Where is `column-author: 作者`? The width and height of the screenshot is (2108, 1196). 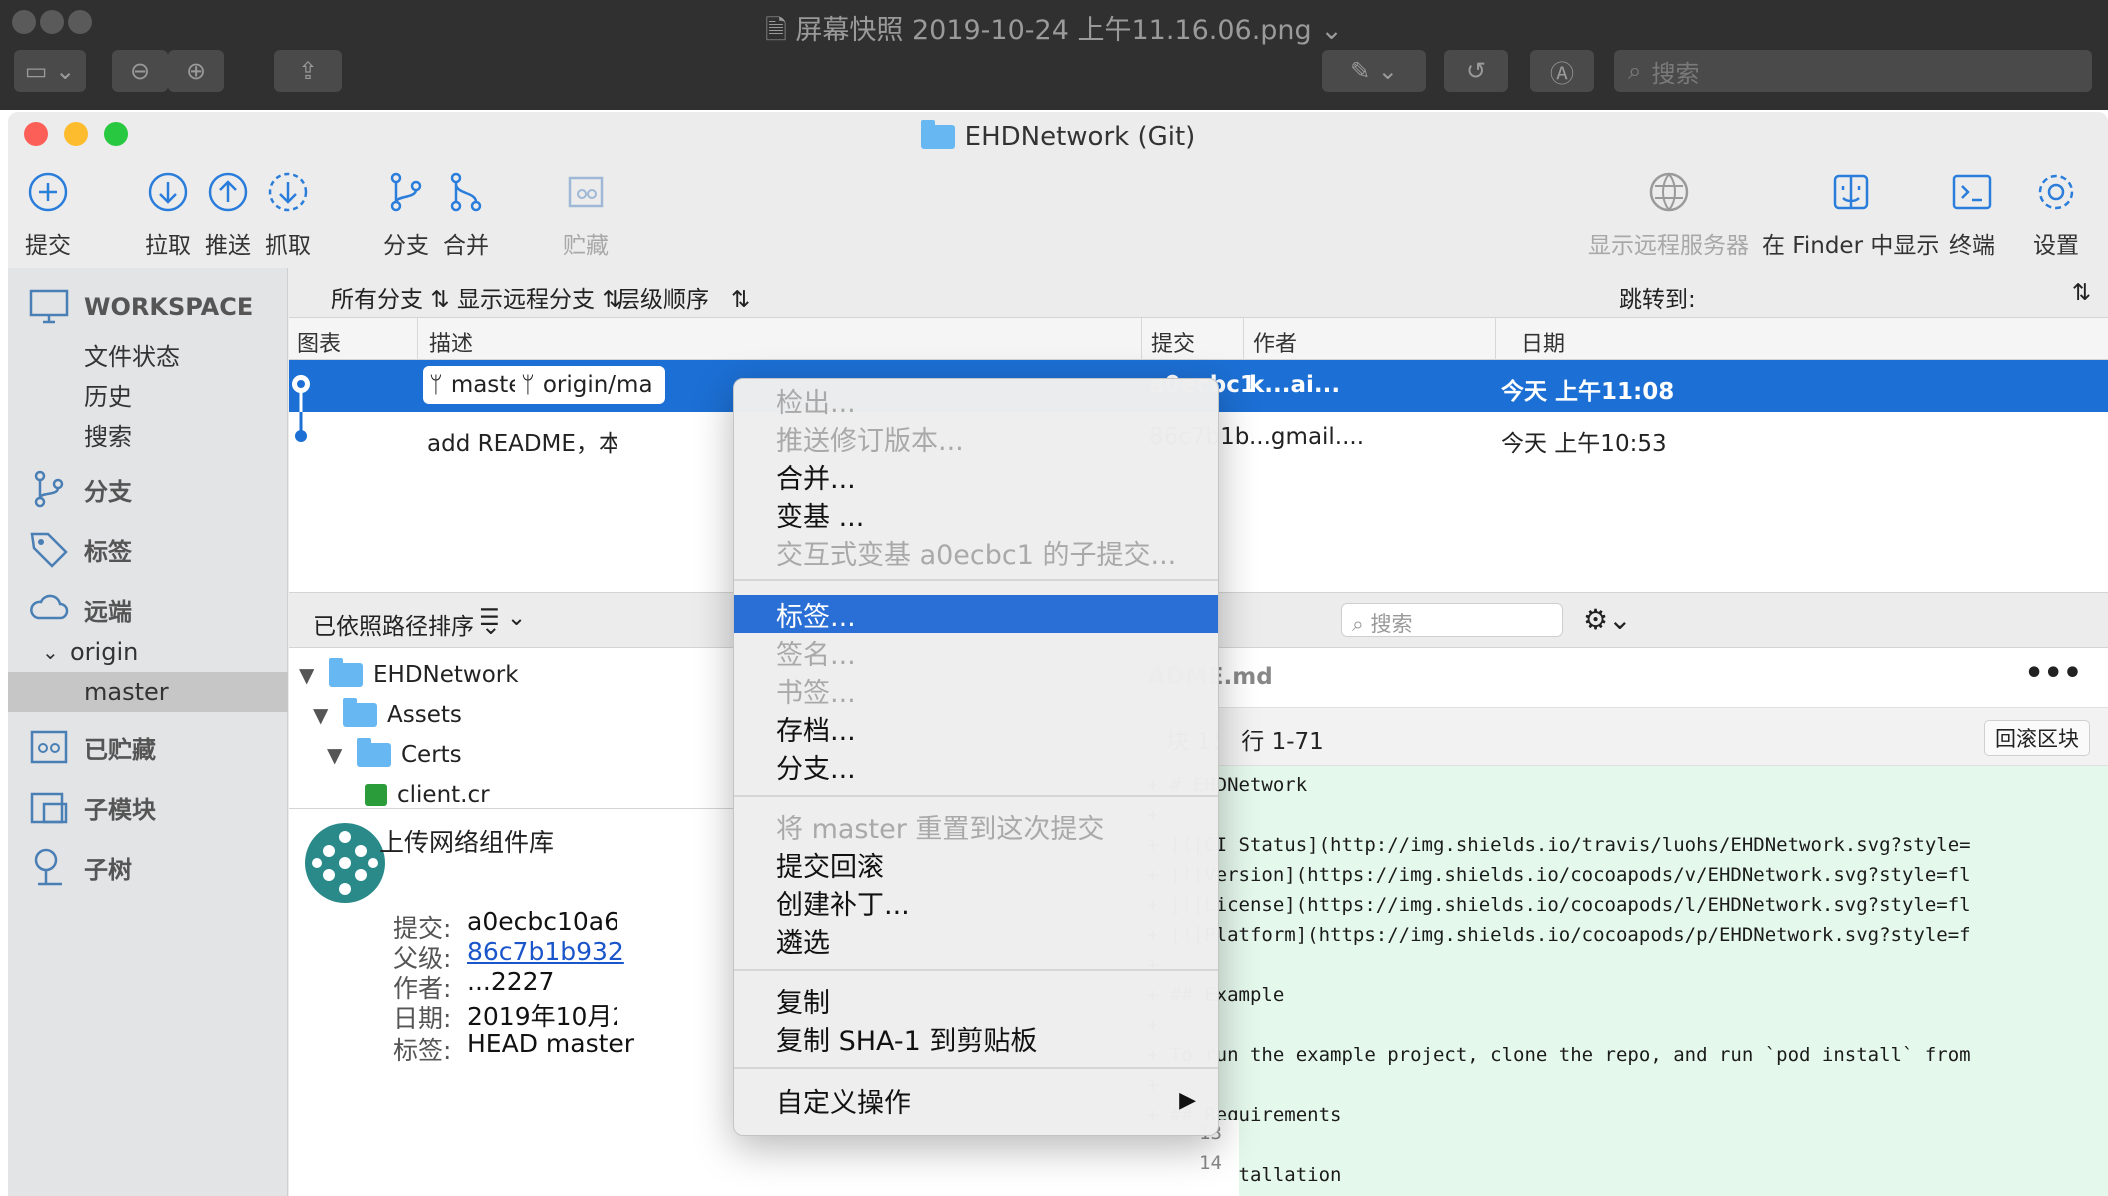
column-author: 作者 is located at coordinates (1275, 342).